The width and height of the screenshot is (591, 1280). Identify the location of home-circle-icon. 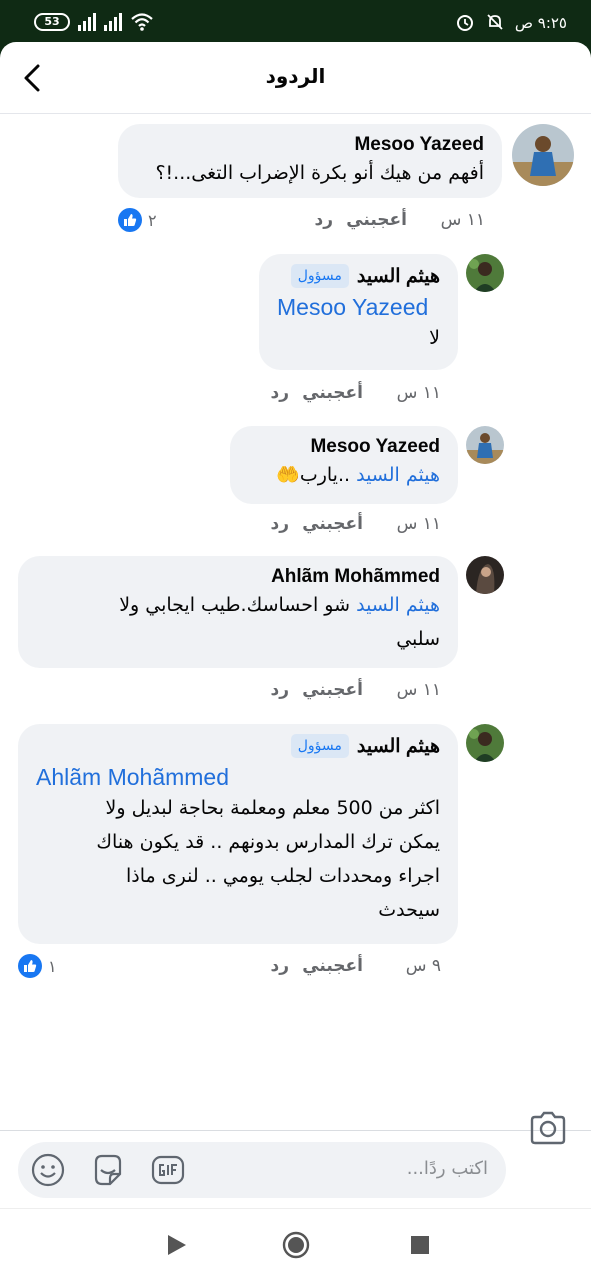
(296, 1245).